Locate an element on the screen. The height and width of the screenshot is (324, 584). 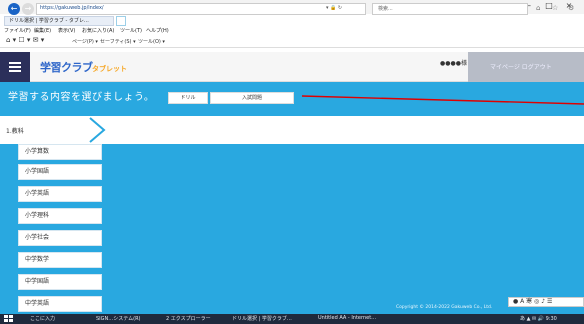
subject-button: 小学社会 is located at coordinates (60, 238).